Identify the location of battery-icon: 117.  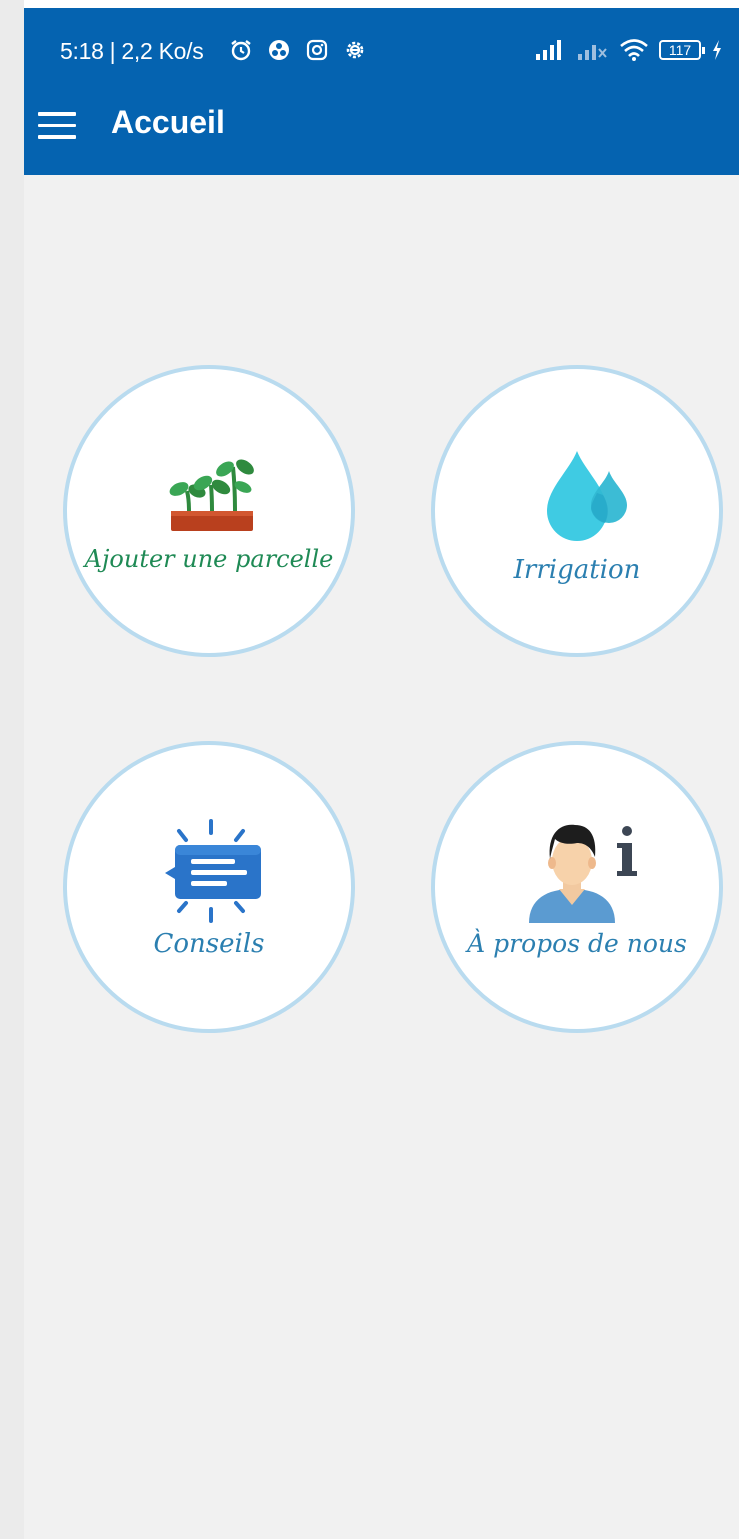
(682, 50).